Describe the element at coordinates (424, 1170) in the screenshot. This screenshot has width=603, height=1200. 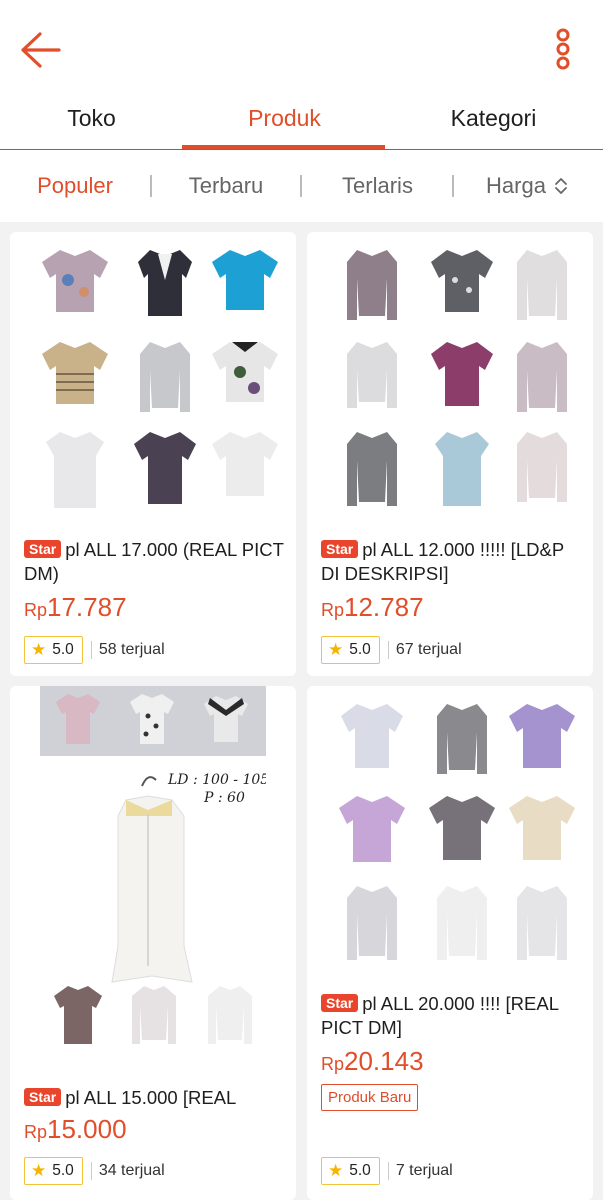
I see `sold-count: 7 terjual` at that location.